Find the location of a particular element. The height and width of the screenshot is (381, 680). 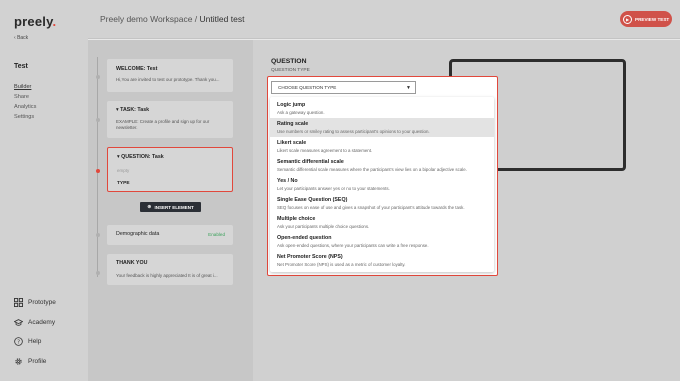

option-title: Logic jump is located at coordinates (291, 105).